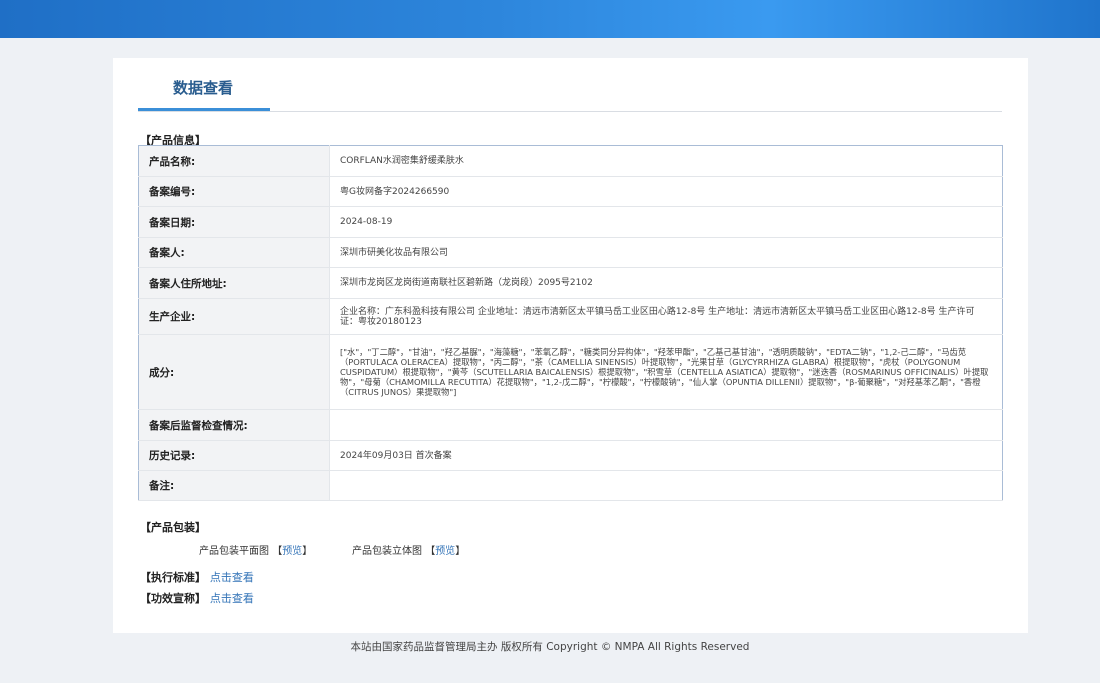  I want to click on row-label: 备案人:, so click(234, 252).